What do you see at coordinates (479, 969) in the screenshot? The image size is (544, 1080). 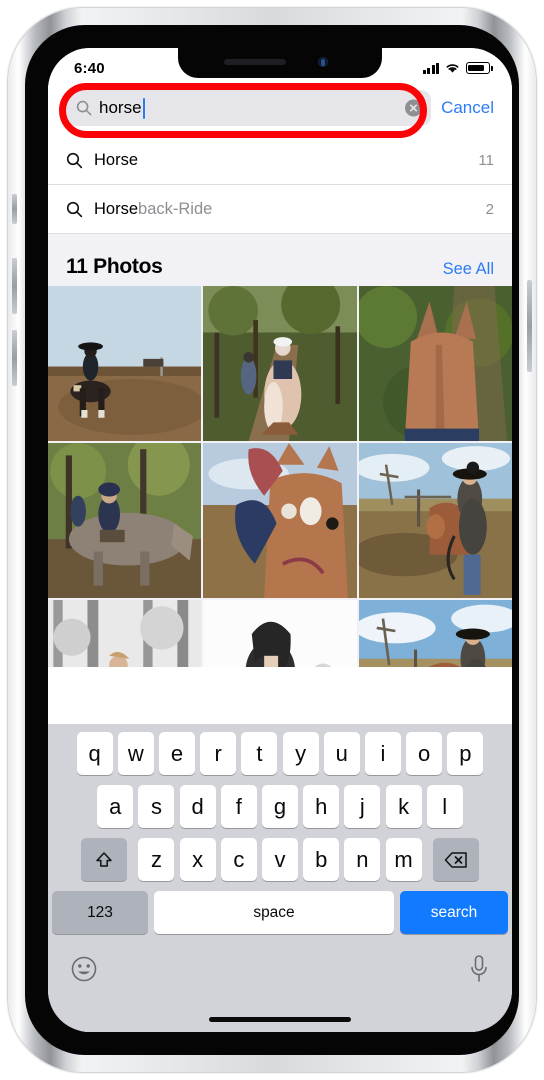 I see `microphone-icon` at bounding box center [479, 969].